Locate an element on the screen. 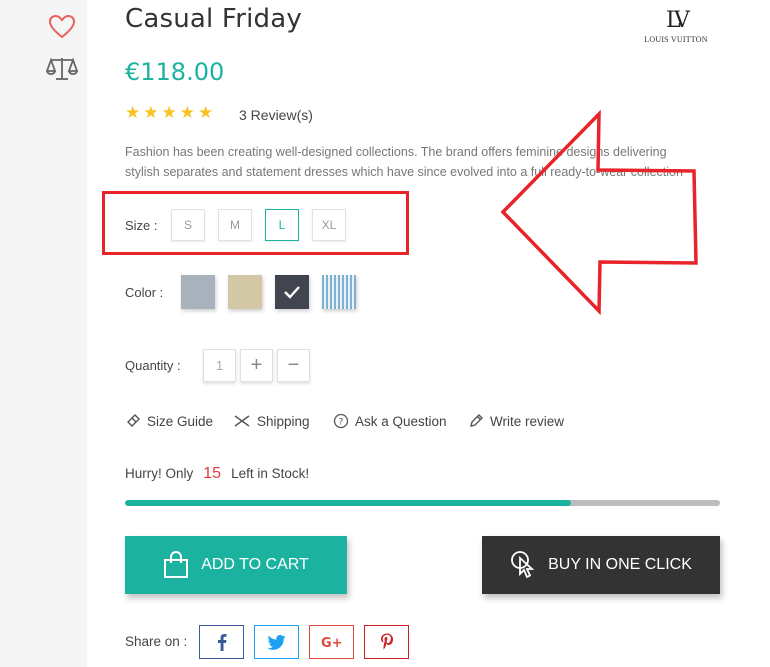  color-swatch-charcoal-selected is located at coordinates (292, 292).